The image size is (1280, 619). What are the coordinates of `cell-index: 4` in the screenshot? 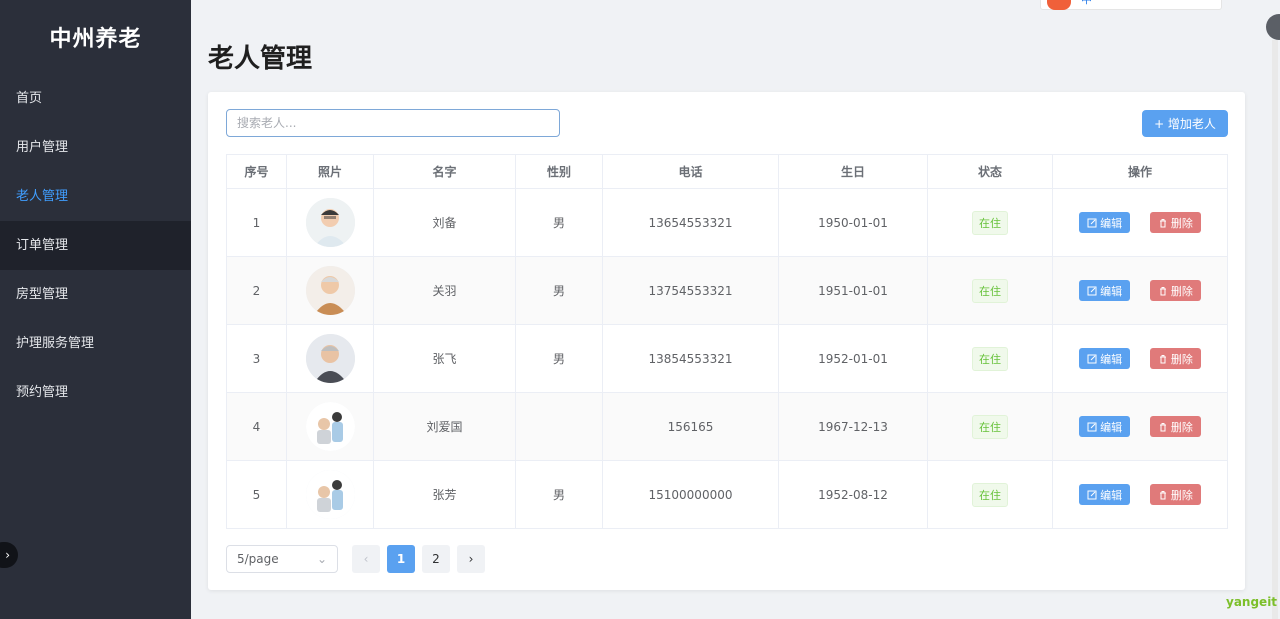 It's located at (256, 426).